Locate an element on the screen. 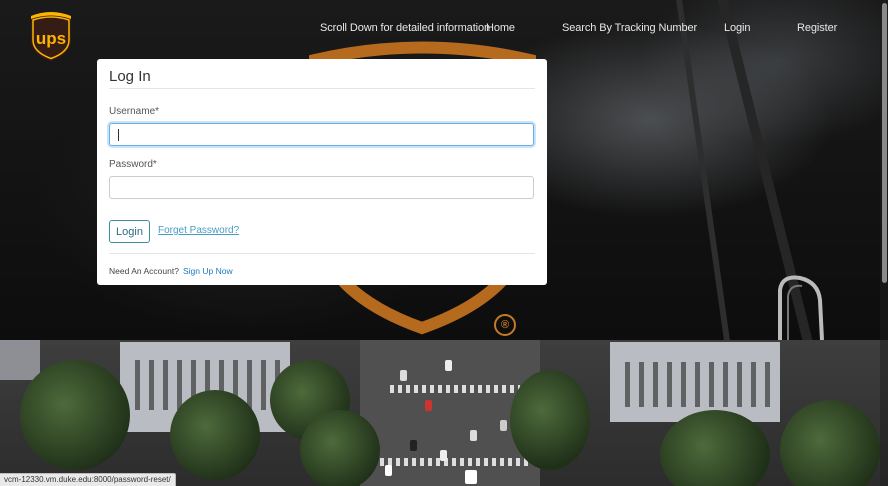  building-windows is located at coordinates (700, 384).